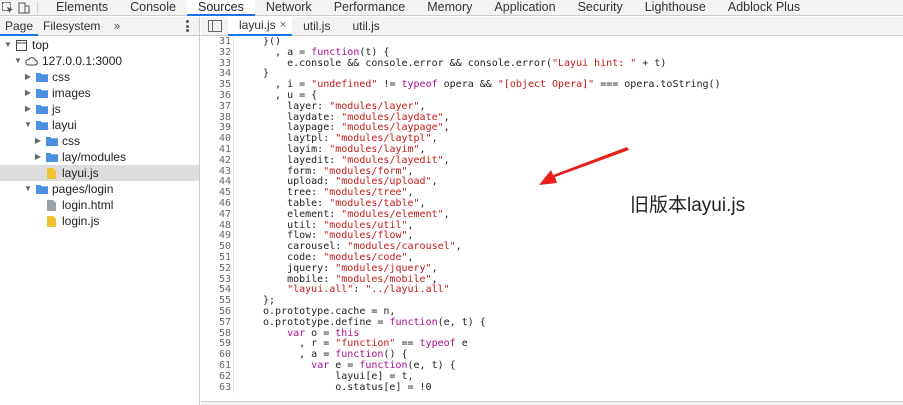 This screenshot has height=405, width=903. Describe the element at coordinates (99, 93) in the screenshot. I see `folder-item: ▶ images` at that location.